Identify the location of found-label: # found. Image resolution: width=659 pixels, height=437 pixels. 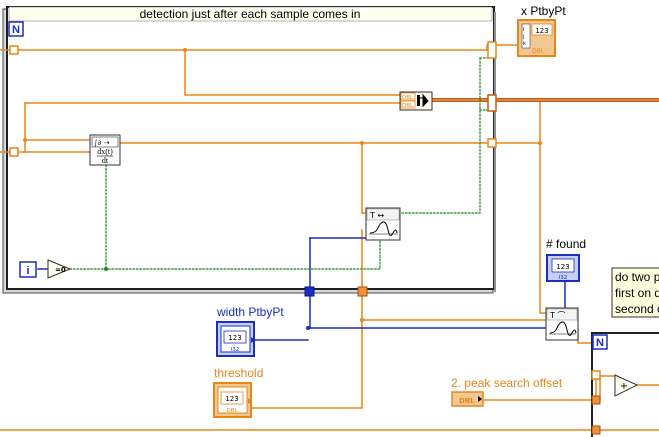
(566, 244).